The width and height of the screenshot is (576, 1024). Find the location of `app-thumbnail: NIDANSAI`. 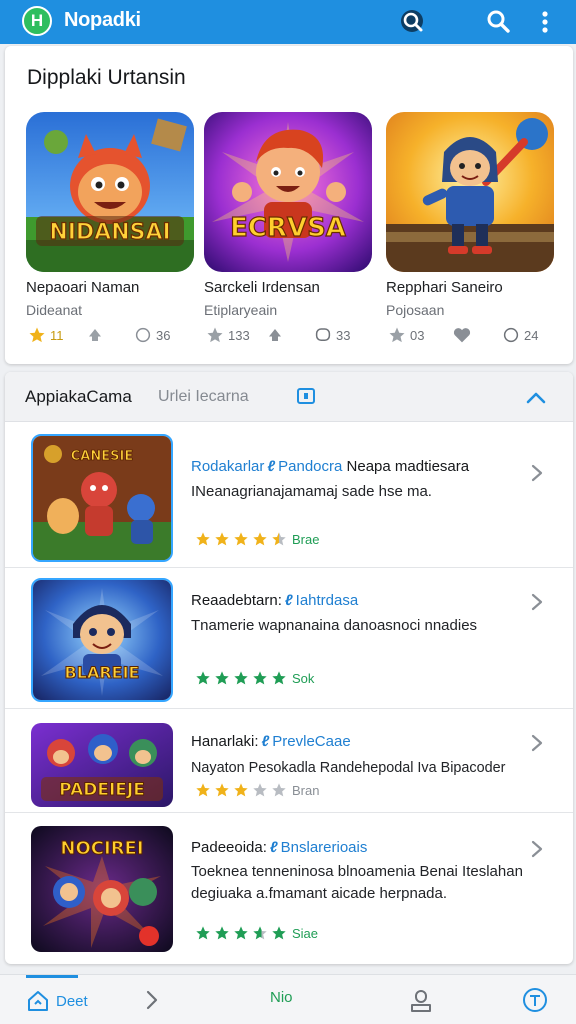

app-thumbnail: NIDANSAI is located at coordinates (110, 192).